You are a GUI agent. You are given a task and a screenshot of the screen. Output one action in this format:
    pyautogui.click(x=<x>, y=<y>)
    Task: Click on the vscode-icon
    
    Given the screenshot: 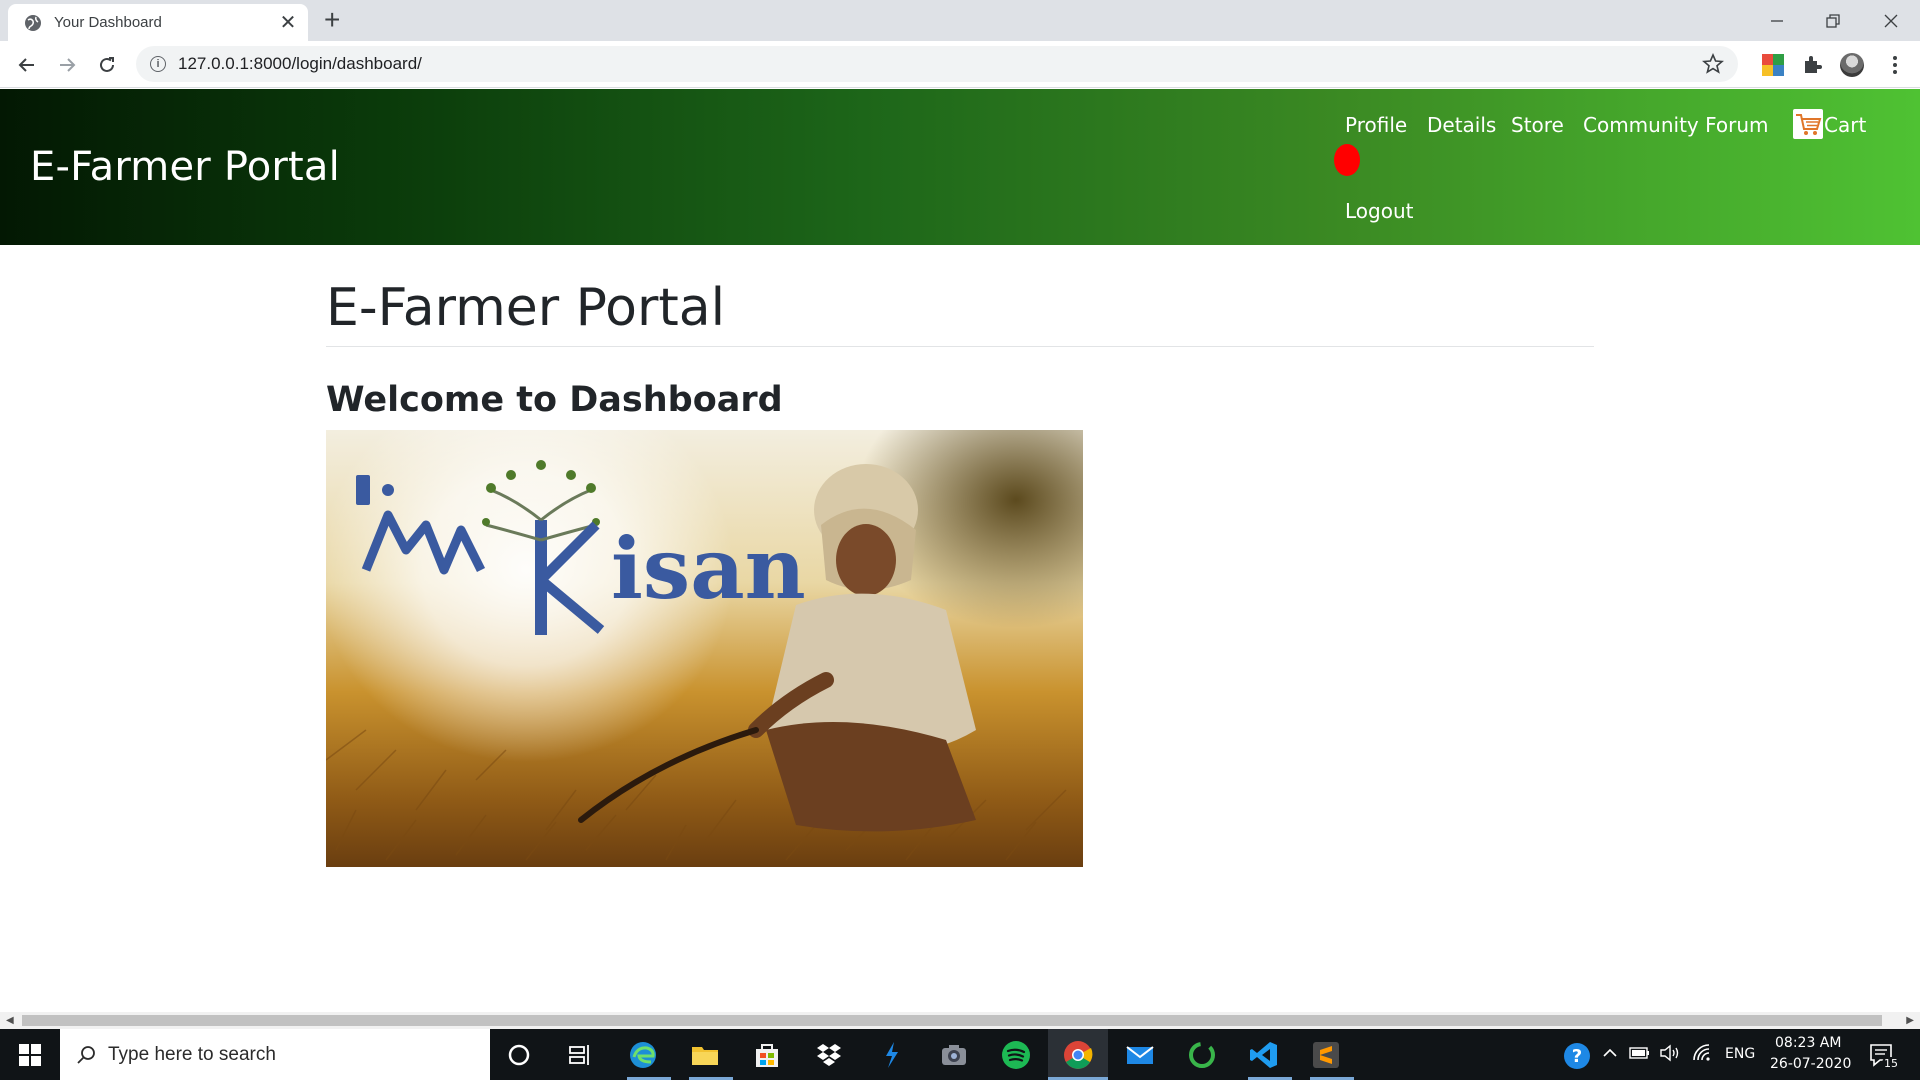 What is the action you would take?
    pyautogui.click(x=1264, y=1055)
    